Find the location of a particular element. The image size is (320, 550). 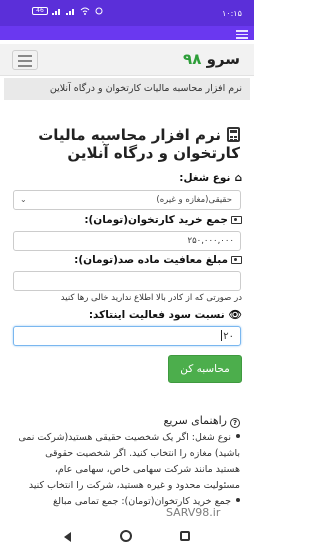

profit-ratio-value: ۲۰ is located at coordinates (227, 336).